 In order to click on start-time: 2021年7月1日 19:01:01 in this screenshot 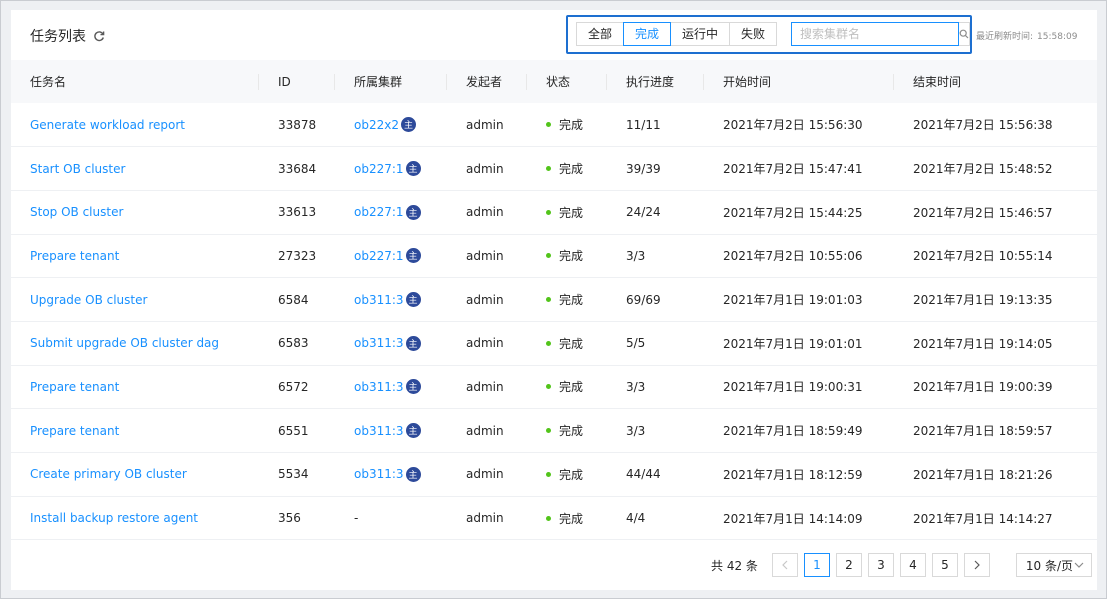, I will do `click(799, 343)`.